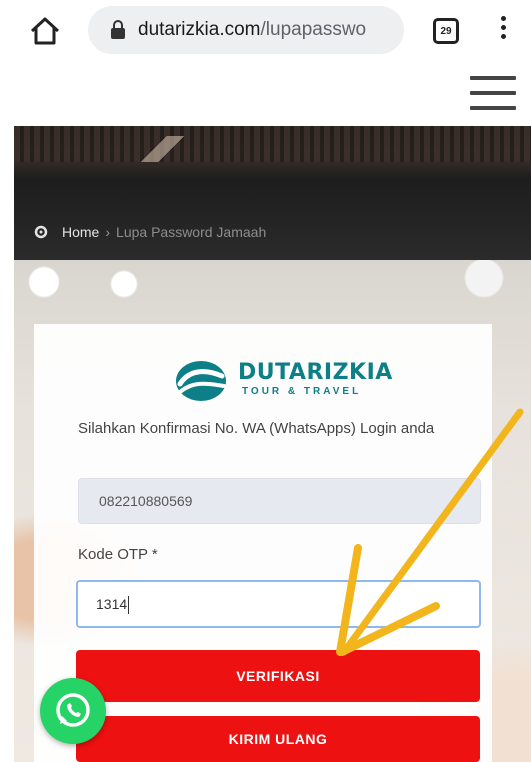 This screenshot has height=762, width=531. What do you see at coordinates (129, 605) in the screenshot?
I see `text-caret` at bounding box center [129, 605].